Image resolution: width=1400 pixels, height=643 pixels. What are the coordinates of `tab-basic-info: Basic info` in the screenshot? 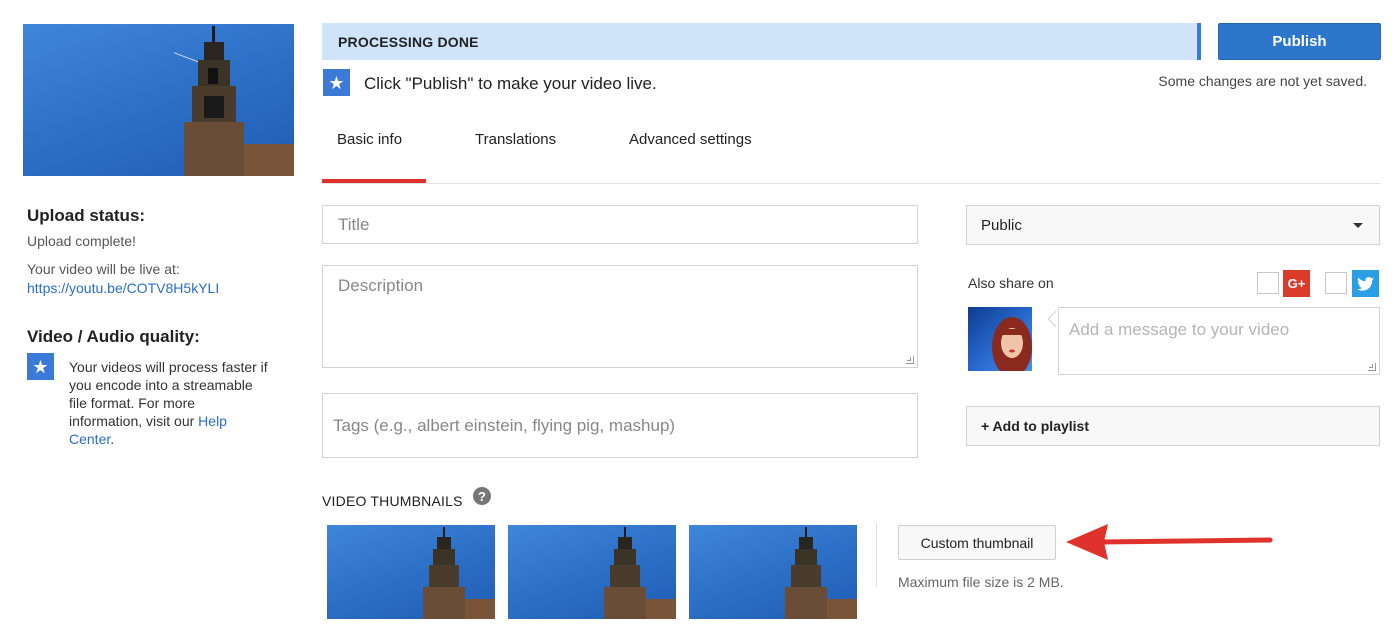 It's located at (369, 139).